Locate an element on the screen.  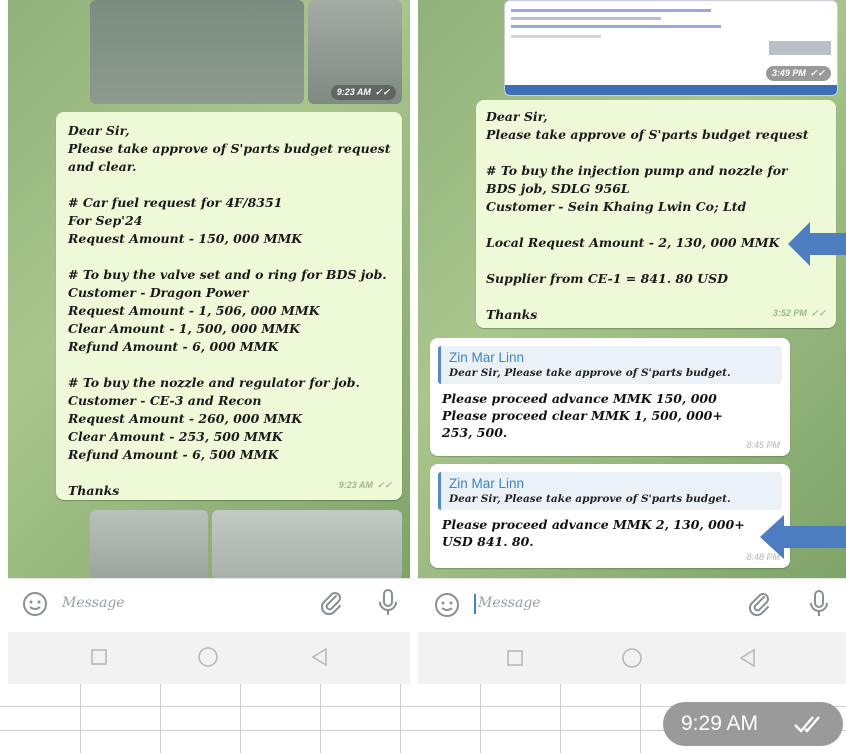
message-timestamp: 8:45 PM is located at coordinates (763, 445).